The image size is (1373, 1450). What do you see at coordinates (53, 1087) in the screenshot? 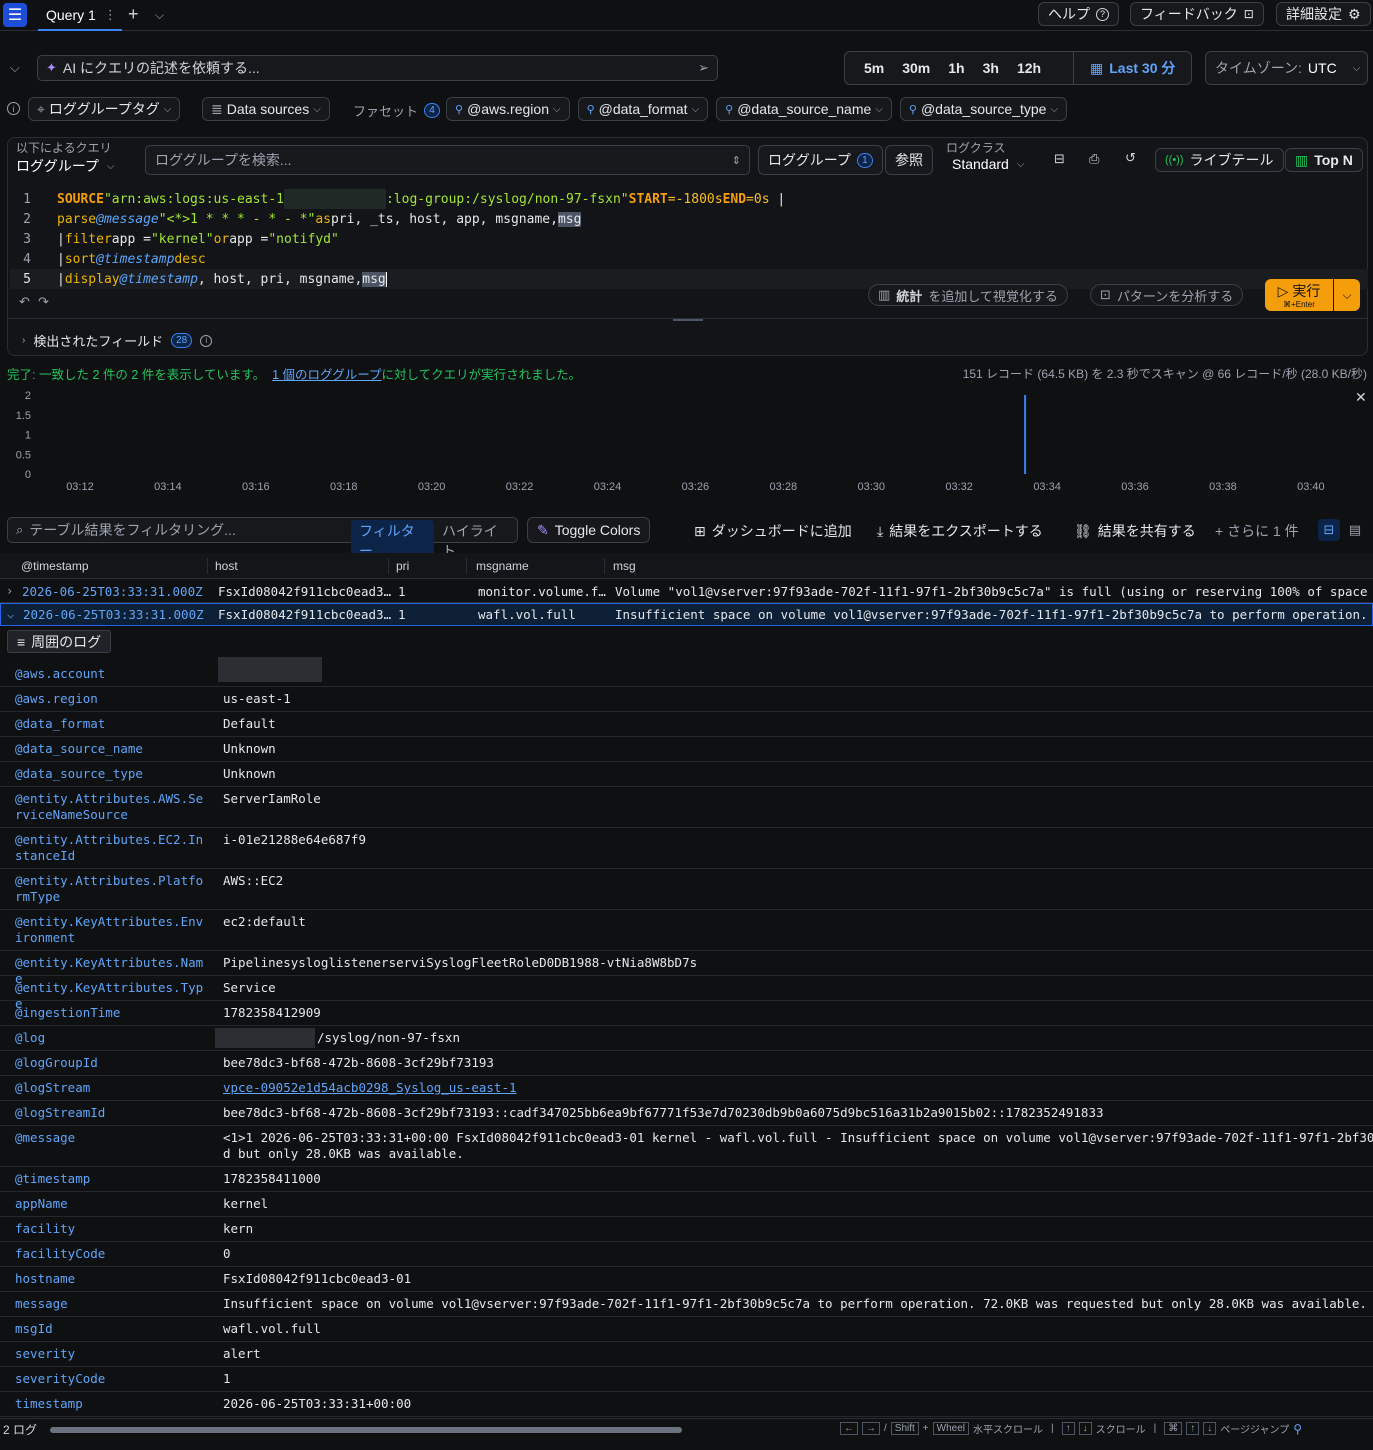
I see `detail-field-key: @logStream` at bounding box center [53, 1087].